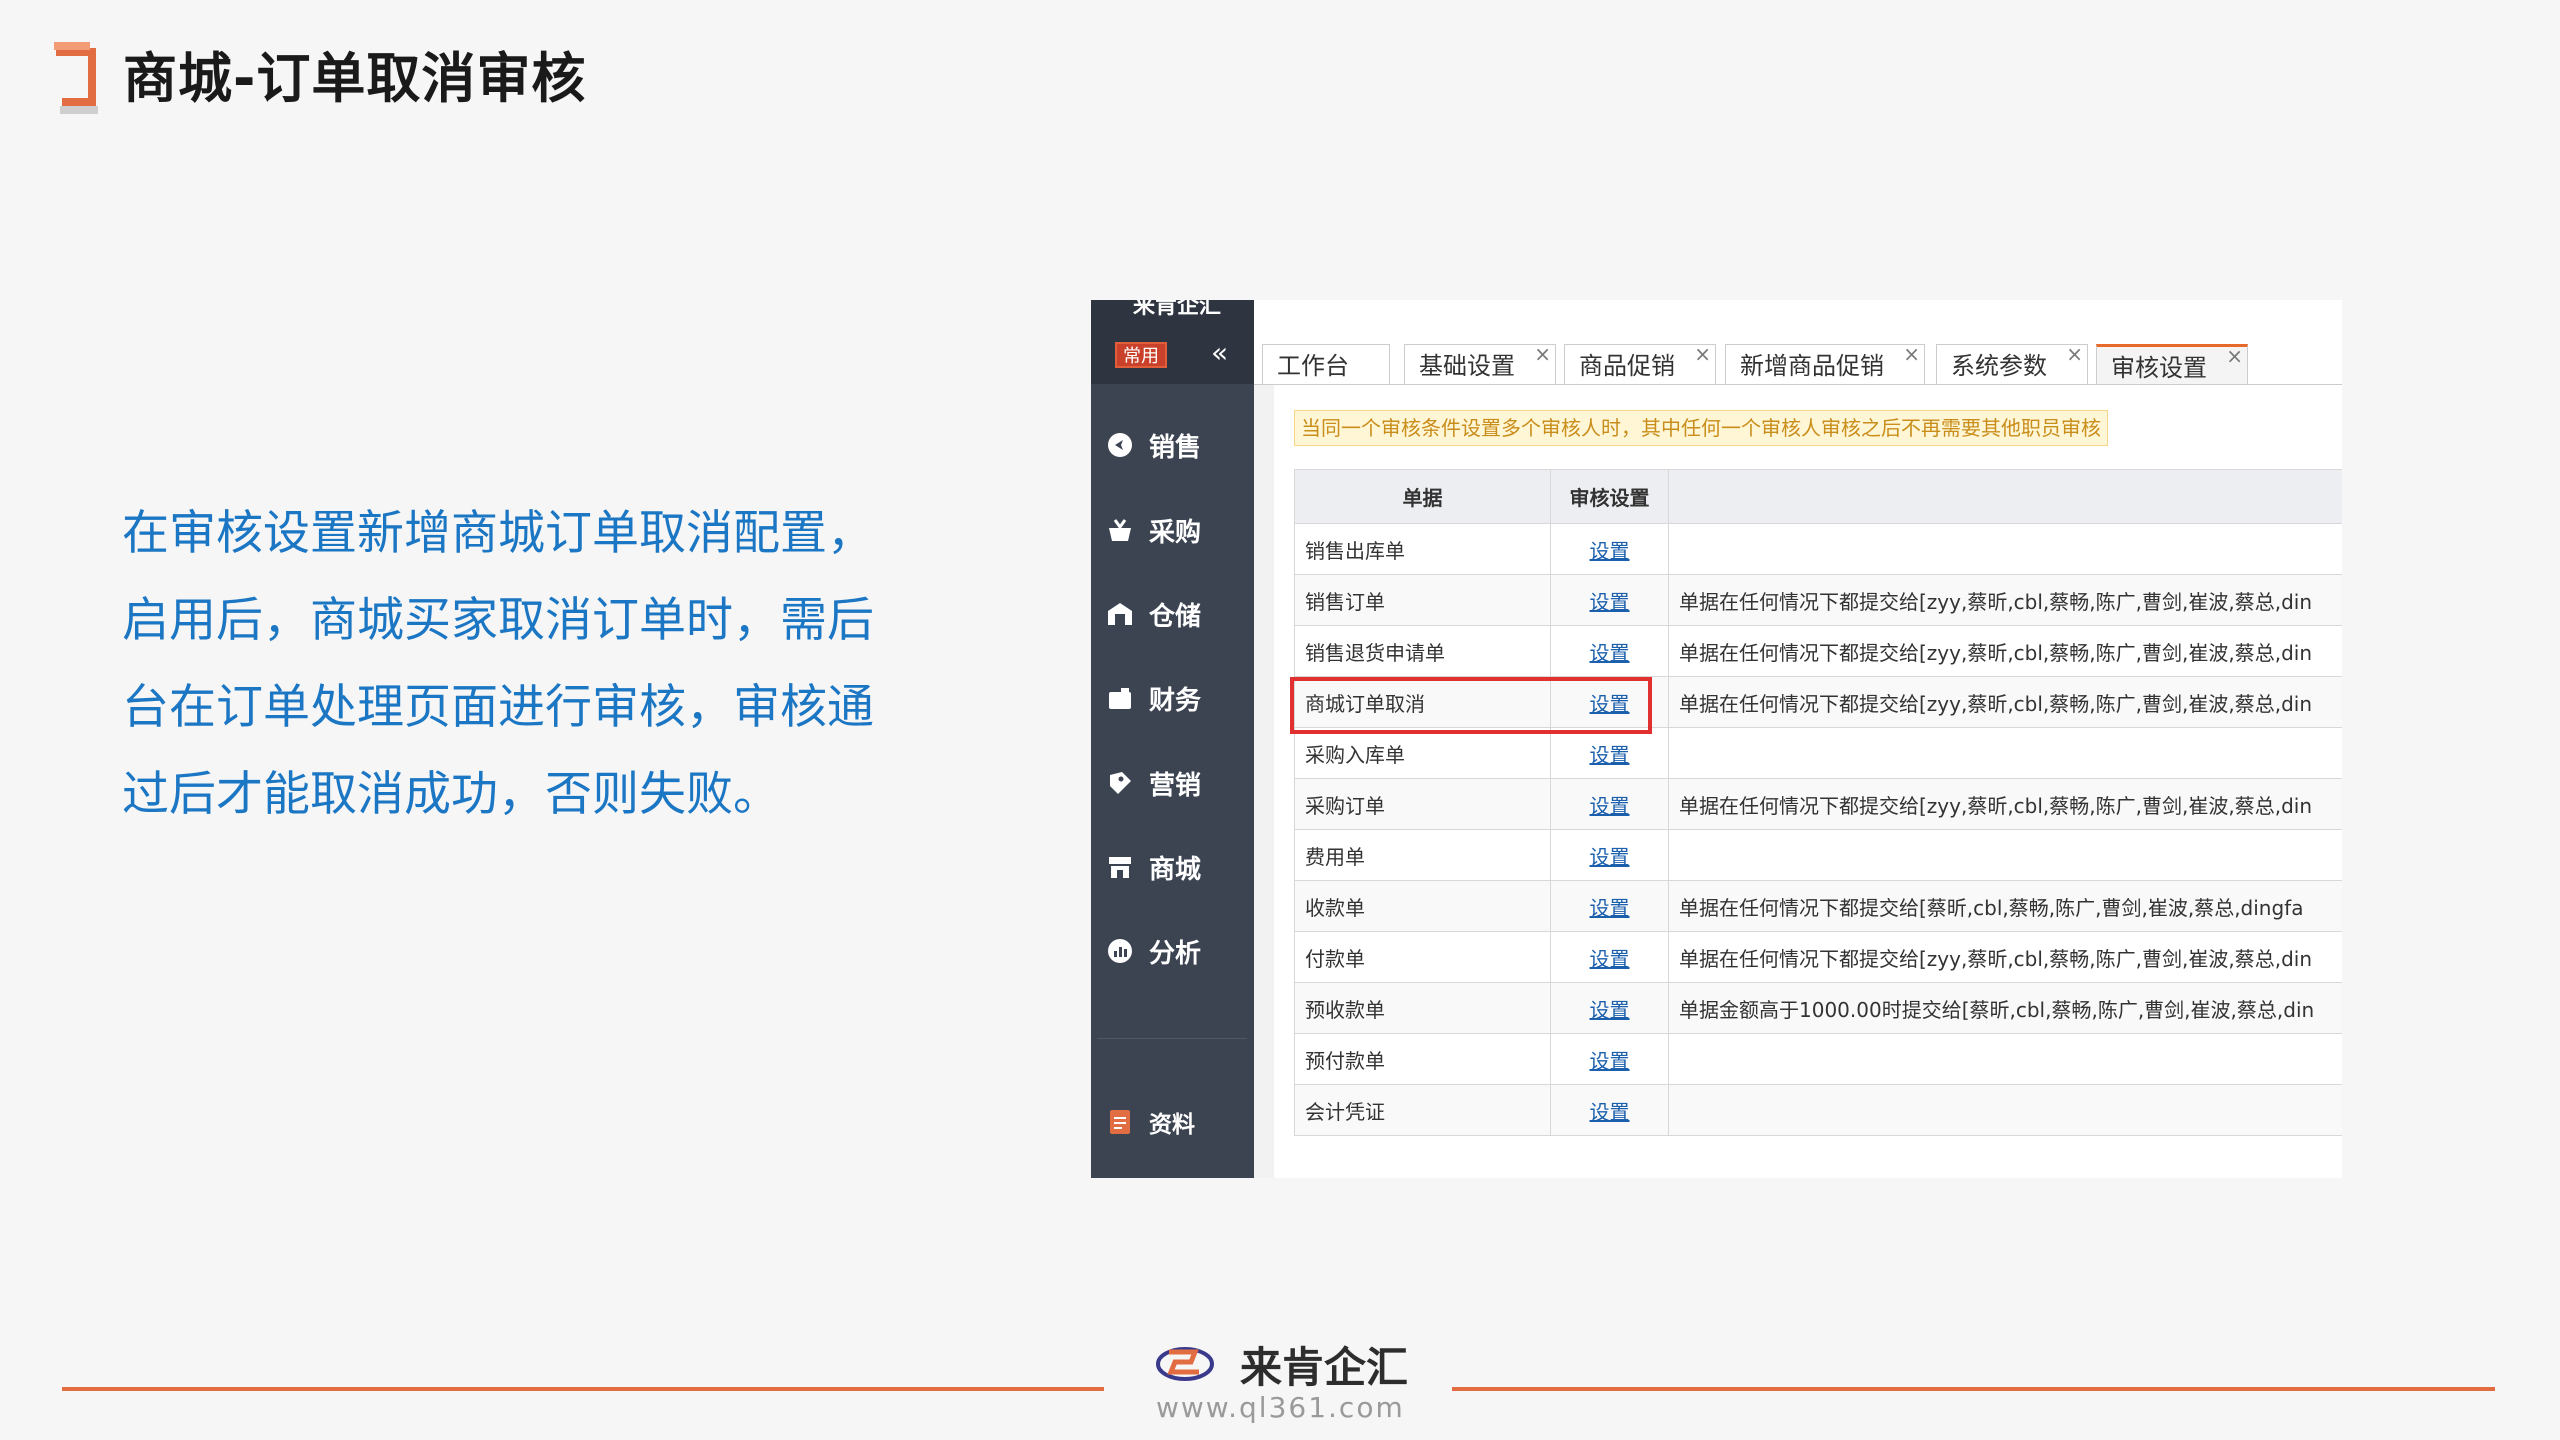 This screenshot has width=2560, height=1440. I want to click on tab-label: 新增商品促销, so click(1812, 366).